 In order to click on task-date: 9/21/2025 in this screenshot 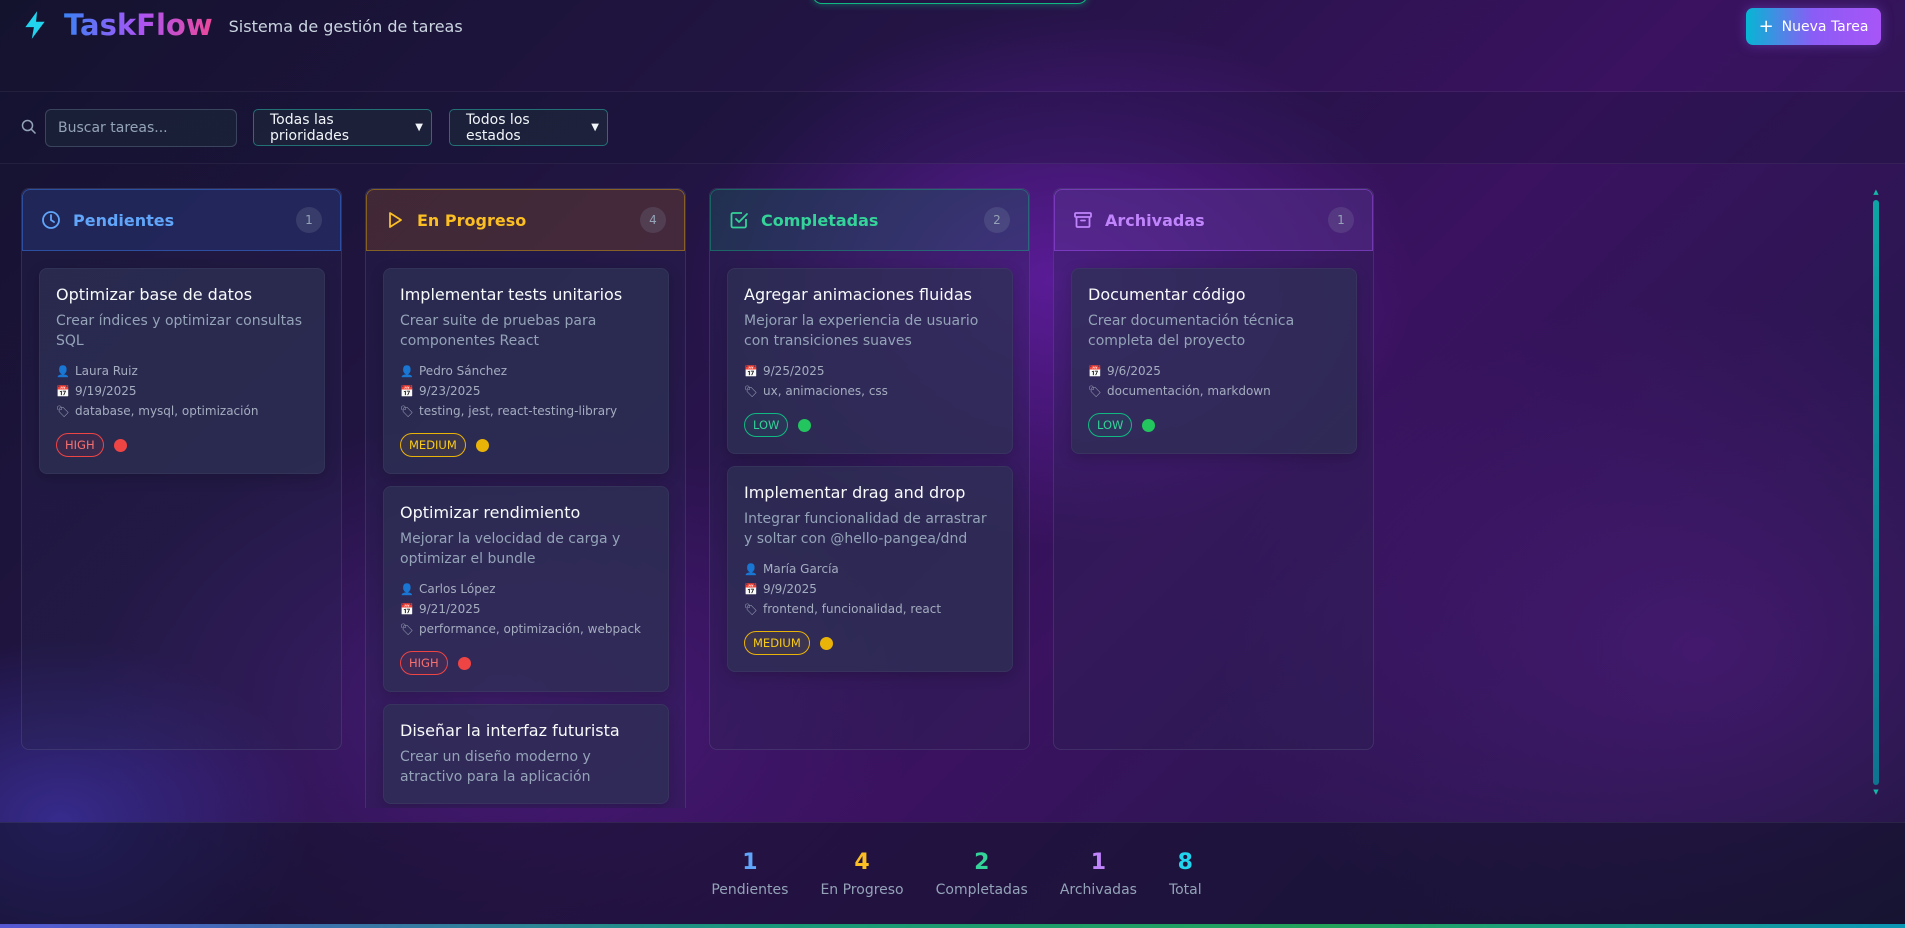, I will do `click(450, 609)`.